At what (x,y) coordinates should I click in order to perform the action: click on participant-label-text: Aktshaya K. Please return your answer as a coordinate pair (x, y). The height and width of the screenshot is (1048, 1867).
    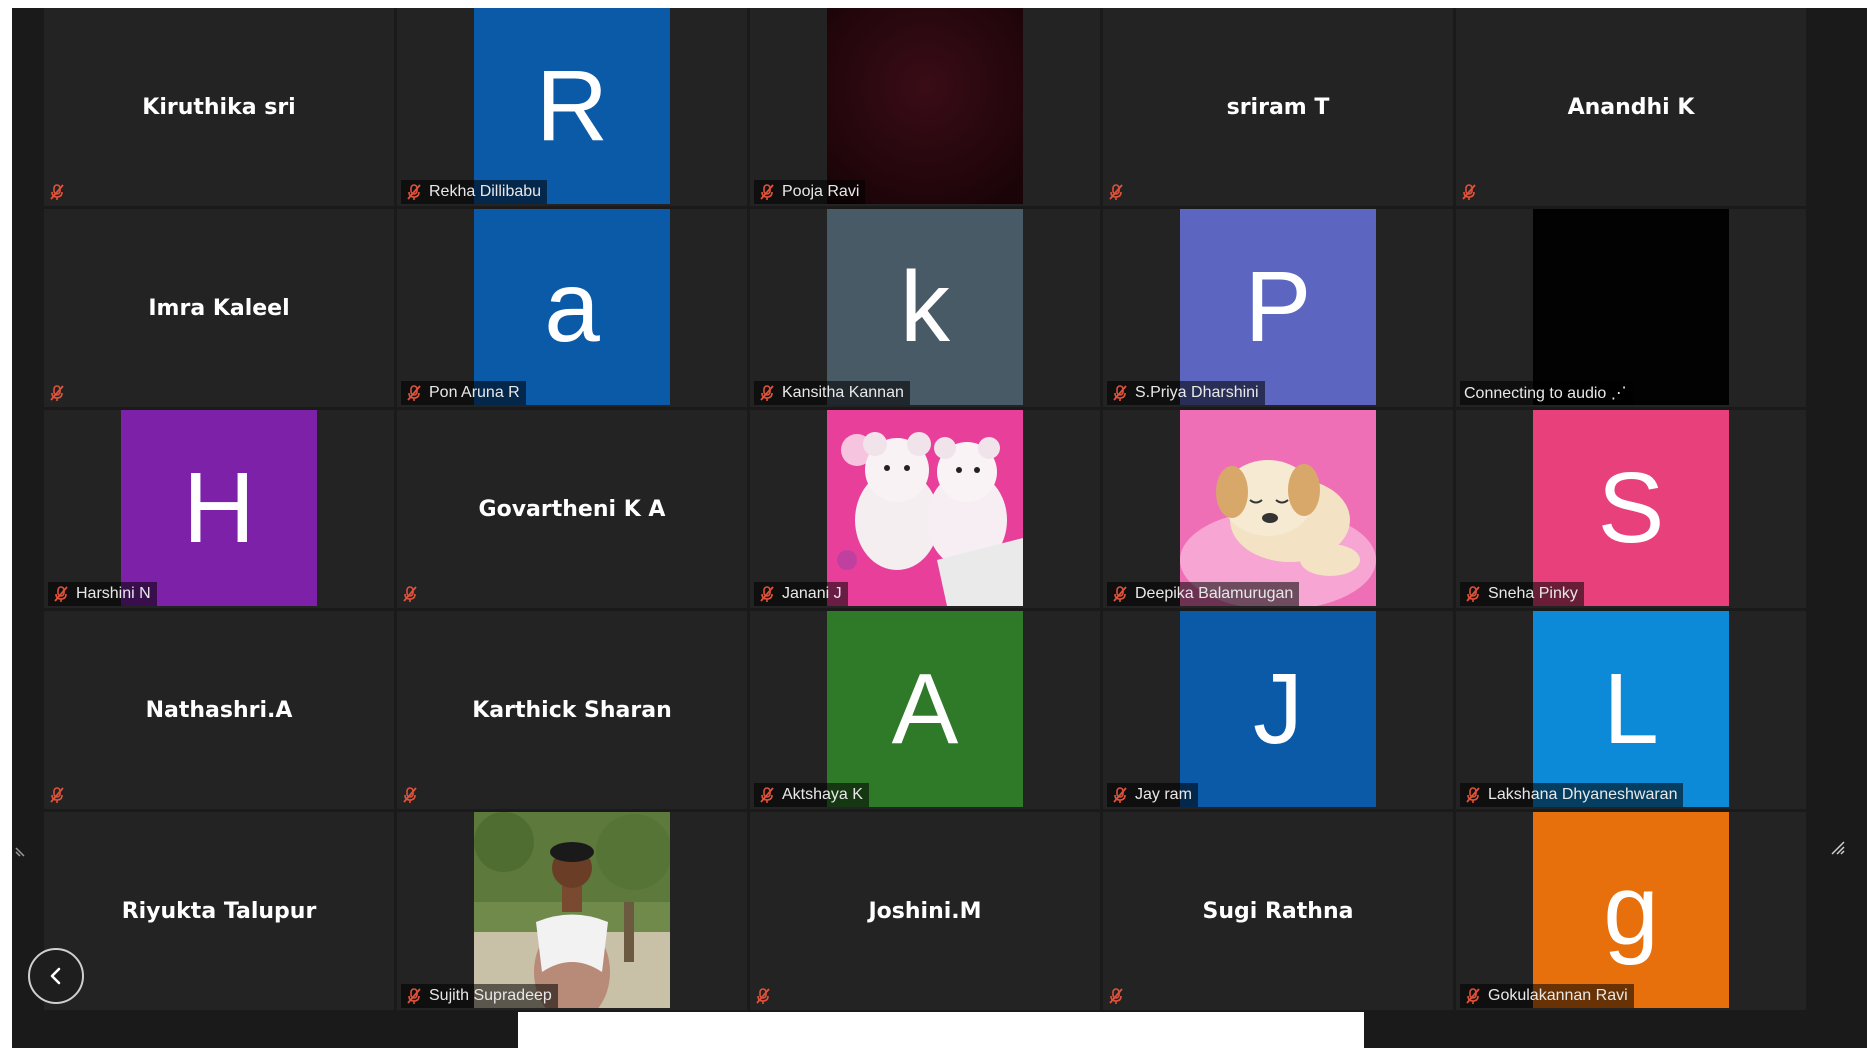
    Looking at the image, I should click on (822, 794).